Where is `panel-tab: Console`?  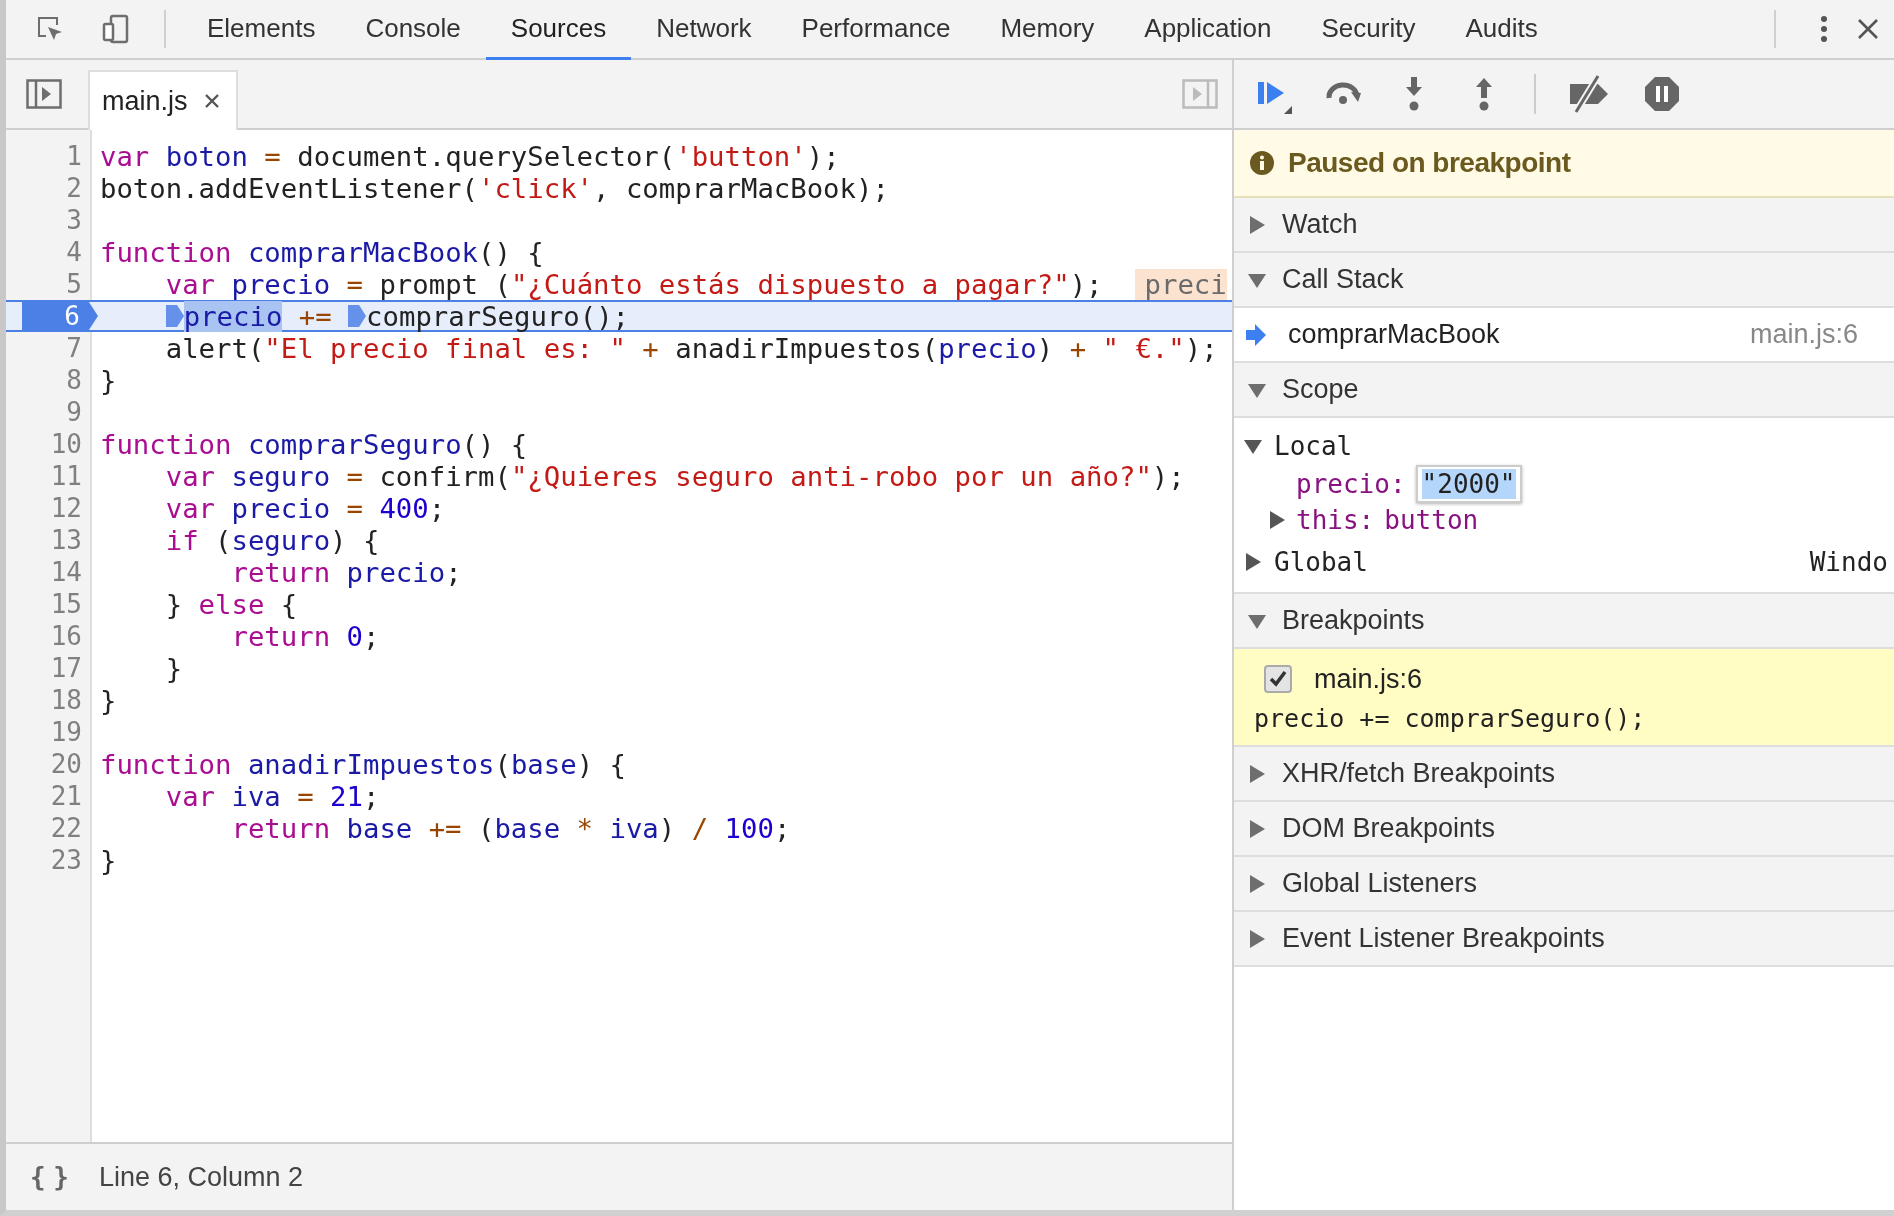
panel-tab: Console is located at coordinates (413, 30).